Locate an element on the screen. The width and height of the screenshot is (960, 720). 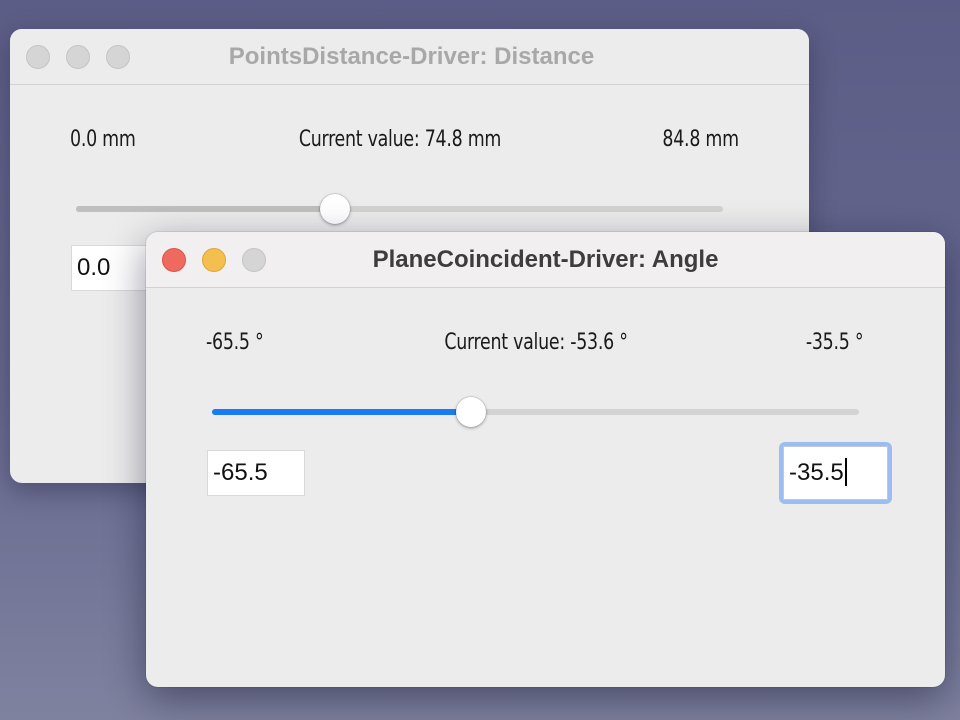
max-value-label: 84.8 mm is located at coordinates (701, 139).